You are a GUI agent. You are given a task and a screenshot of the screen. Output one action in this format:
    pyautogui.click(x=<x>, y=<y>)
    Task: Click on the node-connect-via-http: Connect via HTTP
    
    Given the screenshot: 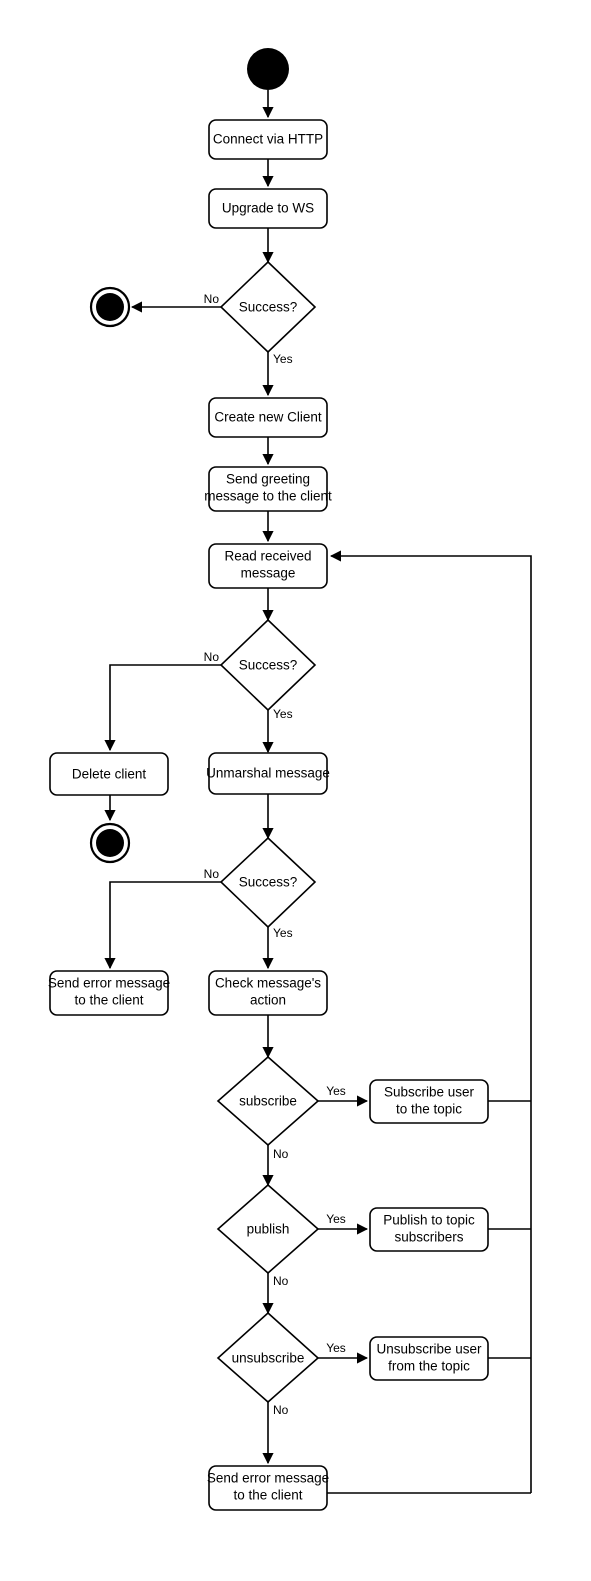 What is the action you would take?
    pyautogui.click(x=268, y=139)
    